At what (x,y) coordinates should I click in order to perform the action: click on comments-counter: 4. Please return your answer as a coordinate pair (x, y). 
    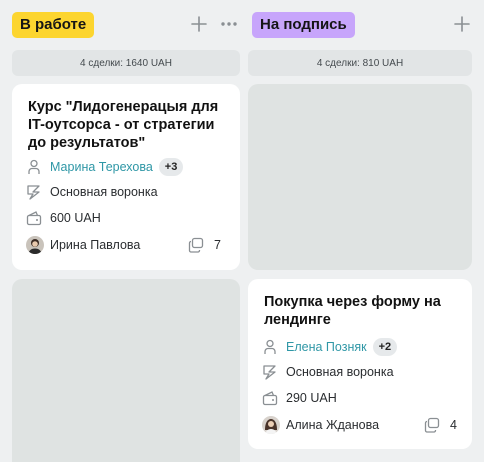
    Looking at the image, I should click on (440, 425).